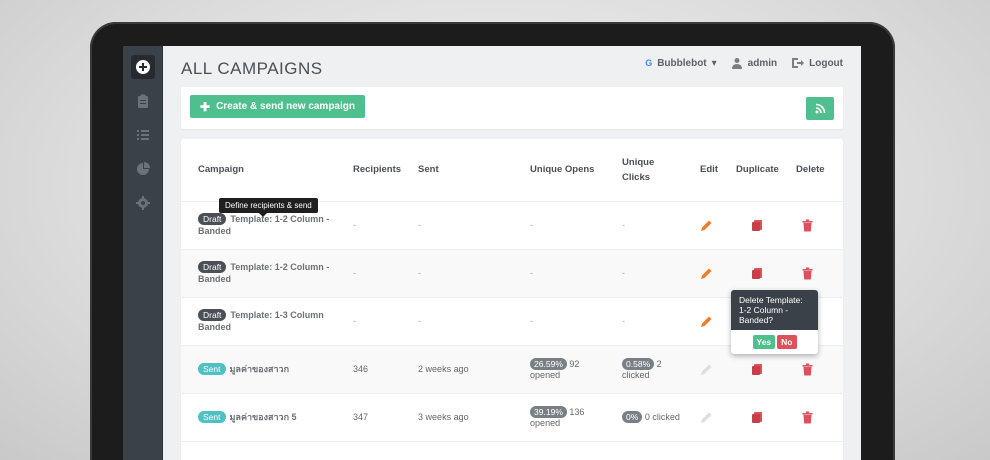 Image resolution: width=990 pixels, height=460 pixels. I want to click on pie-chart-icon, so click(143, 168).